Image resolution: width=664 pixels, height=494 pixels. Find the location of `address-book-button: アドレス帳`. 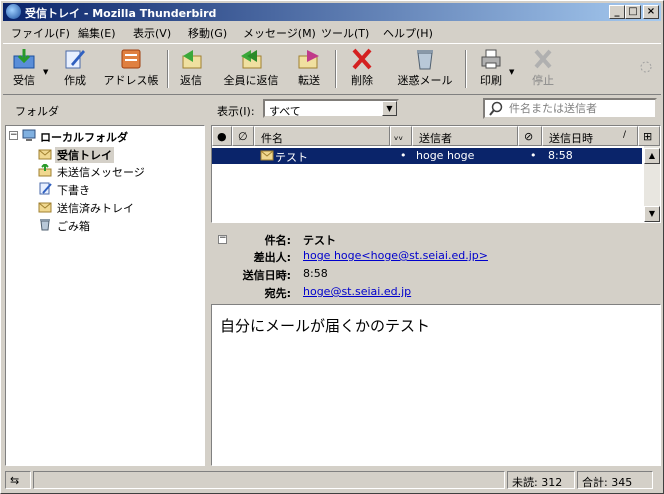

address-book-button: アドレス帳 is located at coordinates (131, 69).